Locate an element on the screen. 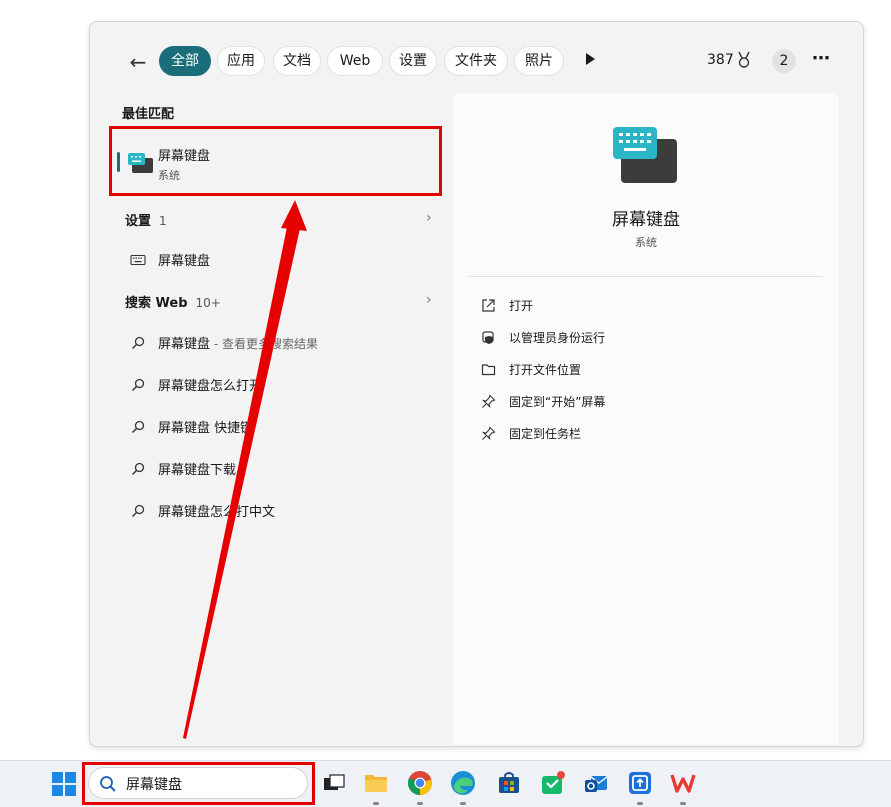  web-suggestion-label: 屏幕键盘怎么打开 is located at coordinates (210, 386).